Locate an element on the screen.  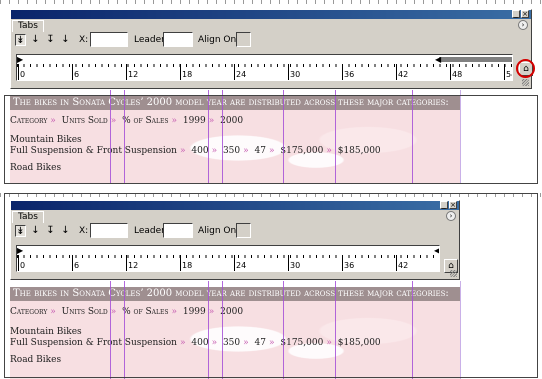
ruler-number: 42 is located at coordinates (403, 74).